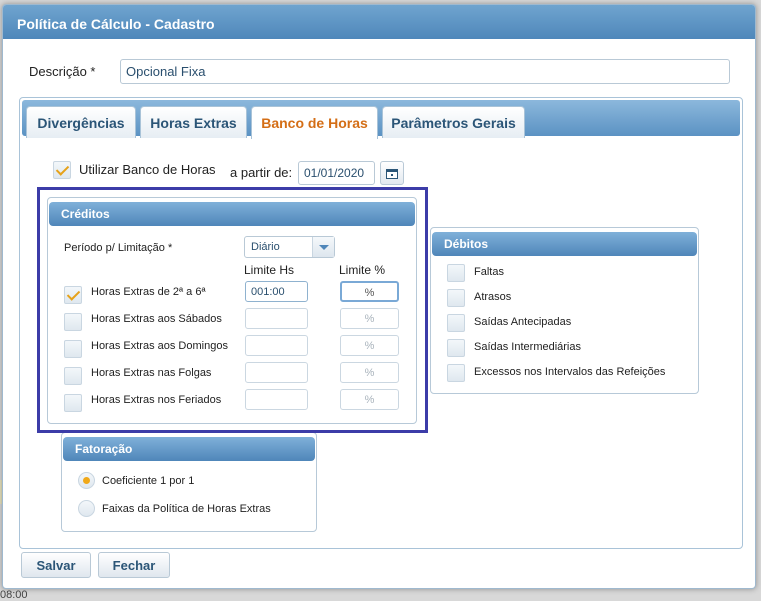 The width and height of the screenshot is (761, 601). Describe the element at coordinates (453, 122) in the screenshot. I see `tab-parametros-gerais: Parâmetros Gerais` at that location.